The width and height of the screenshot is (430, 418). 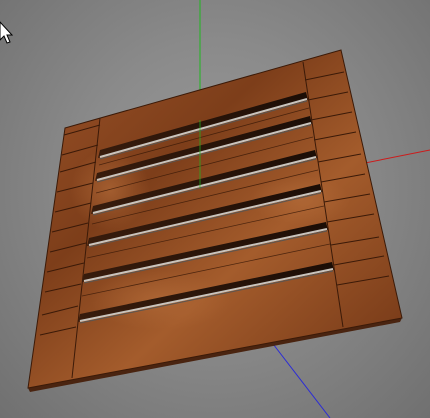 What do you see at coordinates (7, 32) in the screenshot?
I see `arrow-cursor-icon` at bounding box center [7, 32].